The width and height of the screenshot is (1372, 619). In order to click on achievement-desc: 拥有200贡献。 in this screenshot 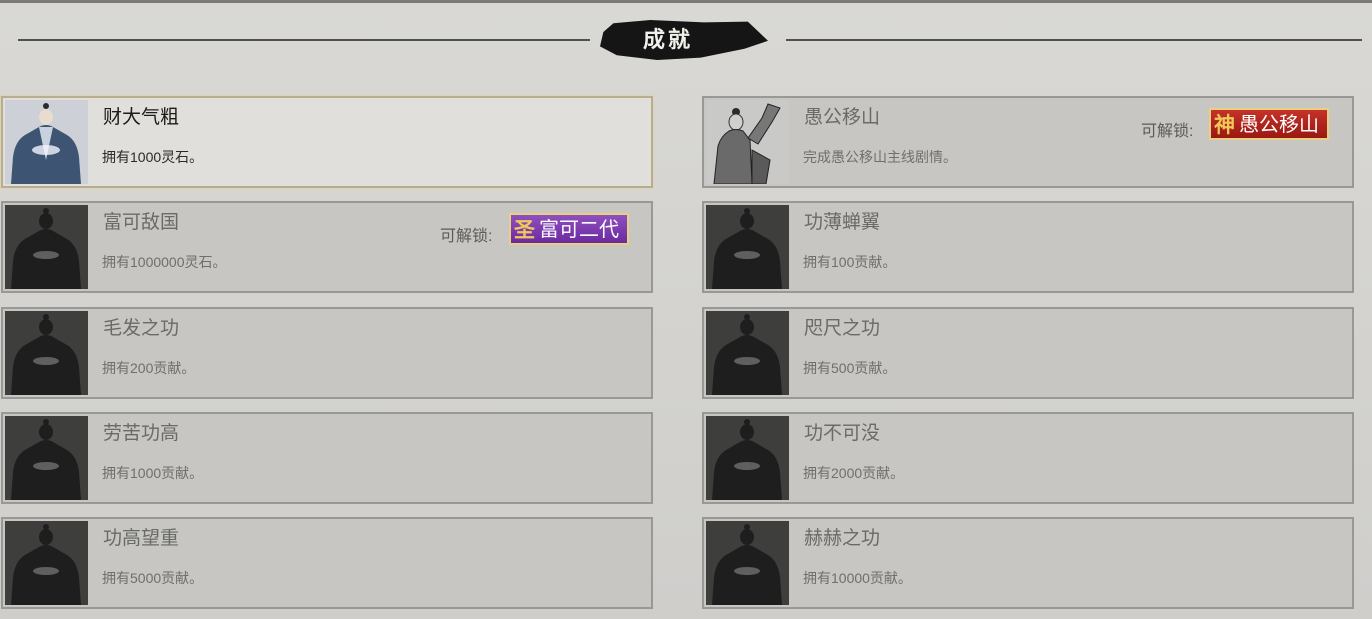, I will do `click(149, 368)`.